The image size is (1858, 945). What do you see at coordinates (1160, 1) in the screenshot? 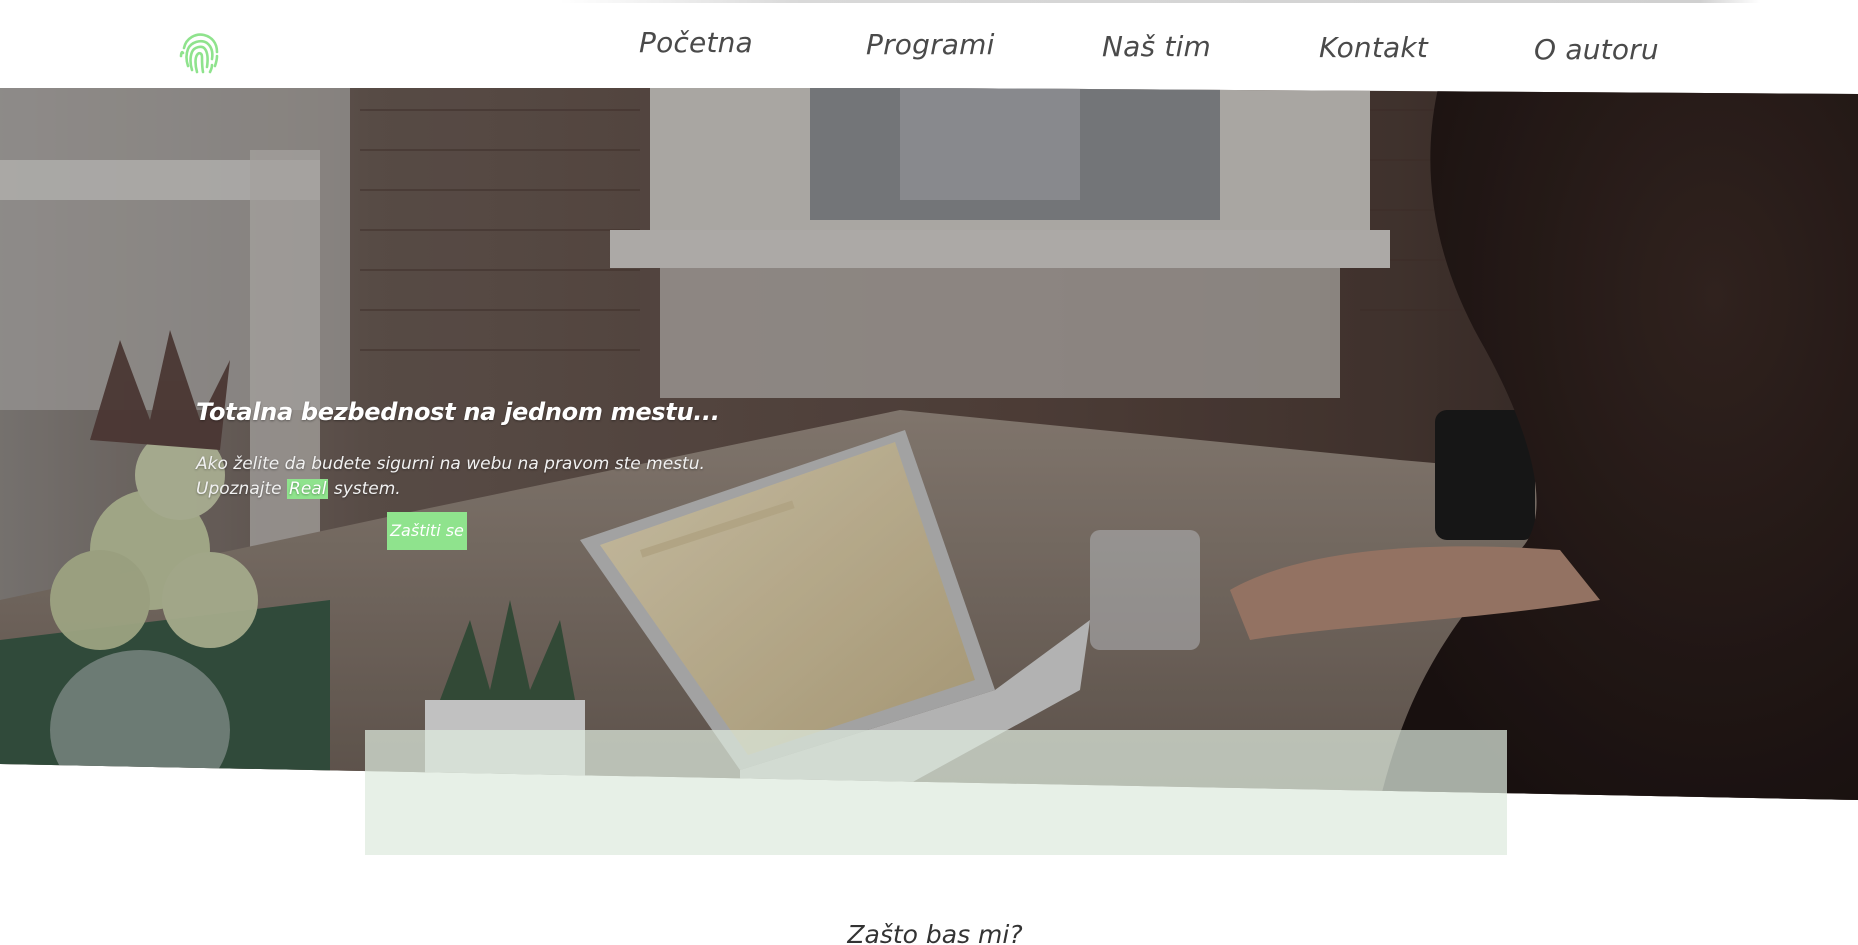
I see `header-top-border` at bounding box center [1160, 1].